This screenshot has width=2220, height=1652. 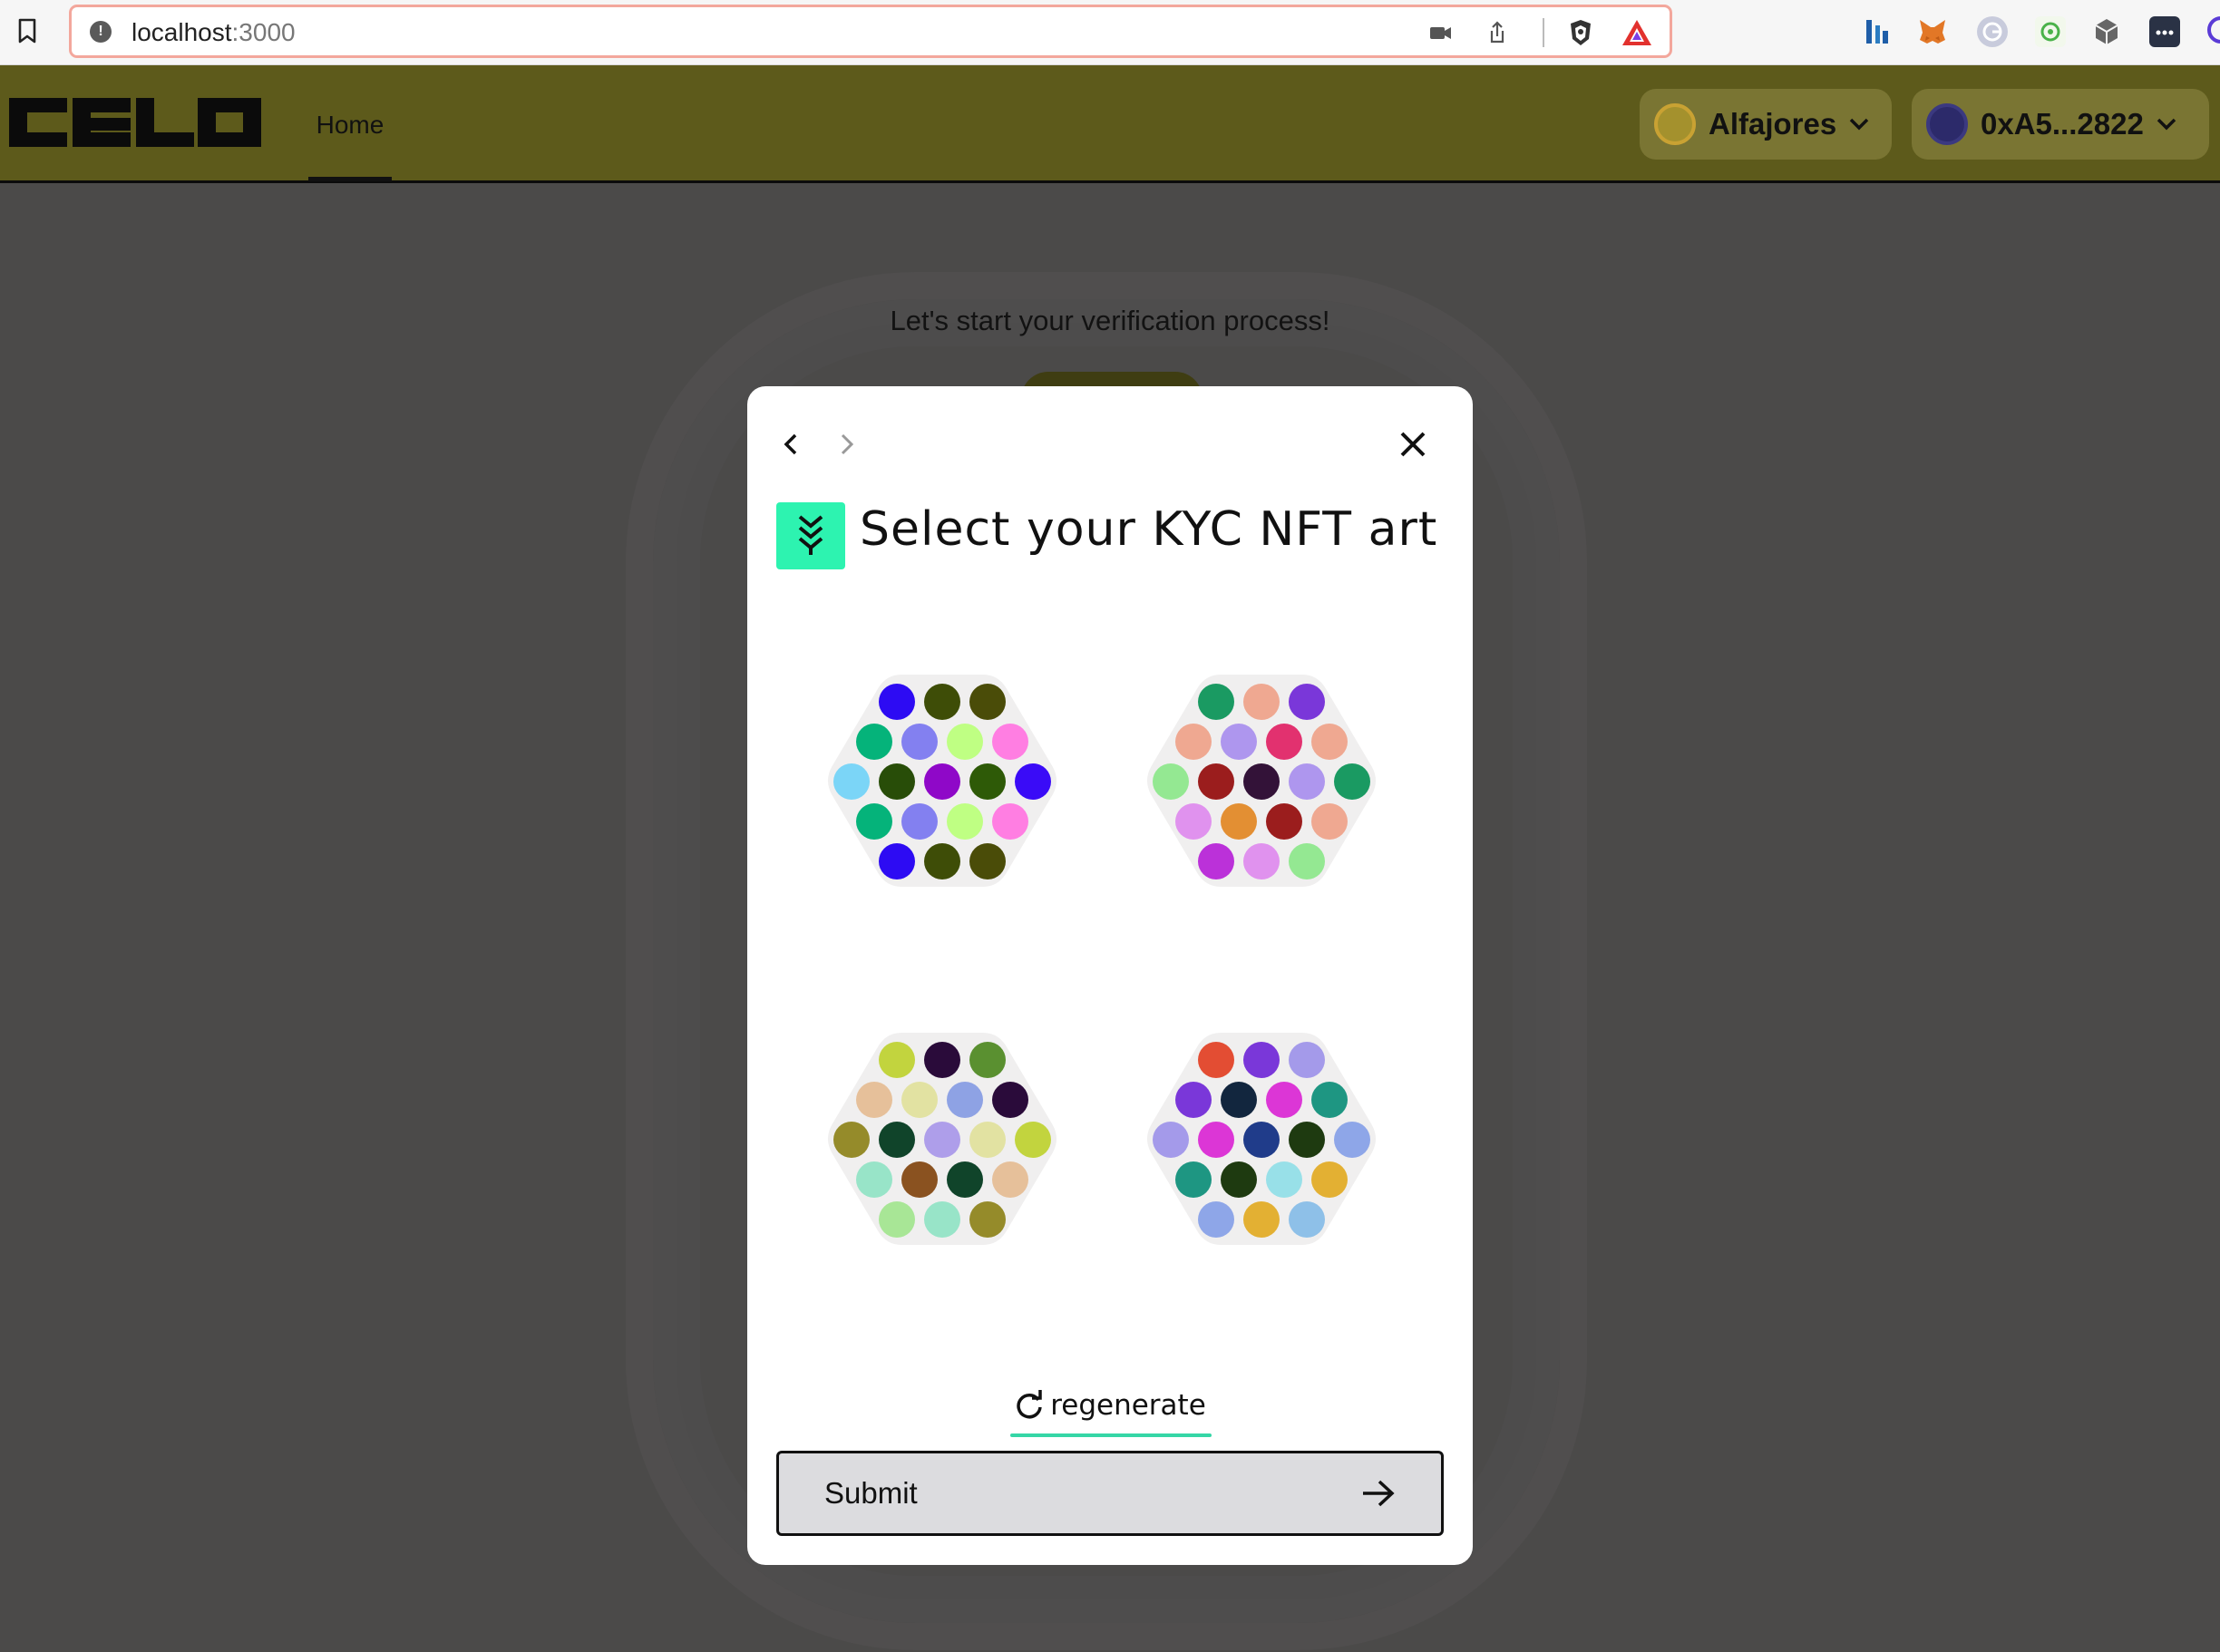 I want to click on arrow-right-icon, so click(x=1379, y=1494).